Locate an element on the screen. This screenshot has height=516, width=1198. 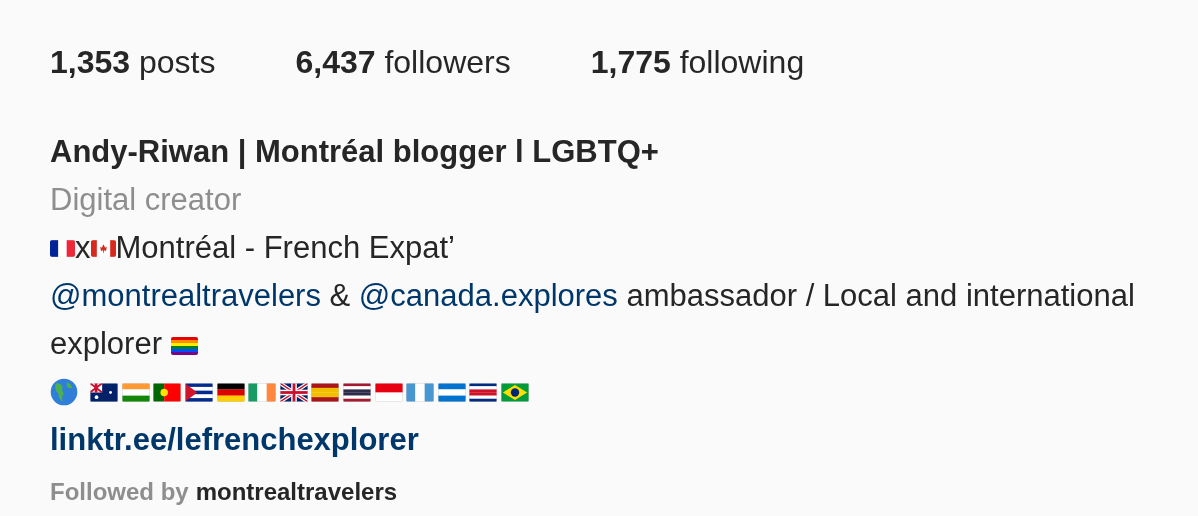
joiner-text: x is located at coordinates (83, 248).